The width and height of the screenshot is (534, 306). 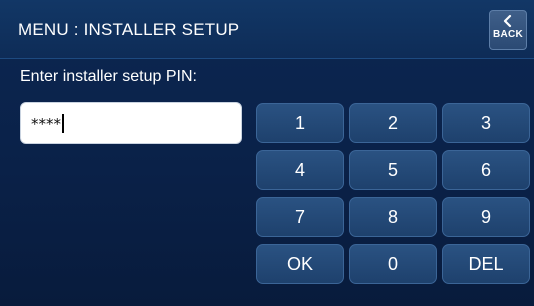 What do you see at coordinates (46, 124) in the screenshot?
I see `pin-value: ****` at bounding box center [46, 124].